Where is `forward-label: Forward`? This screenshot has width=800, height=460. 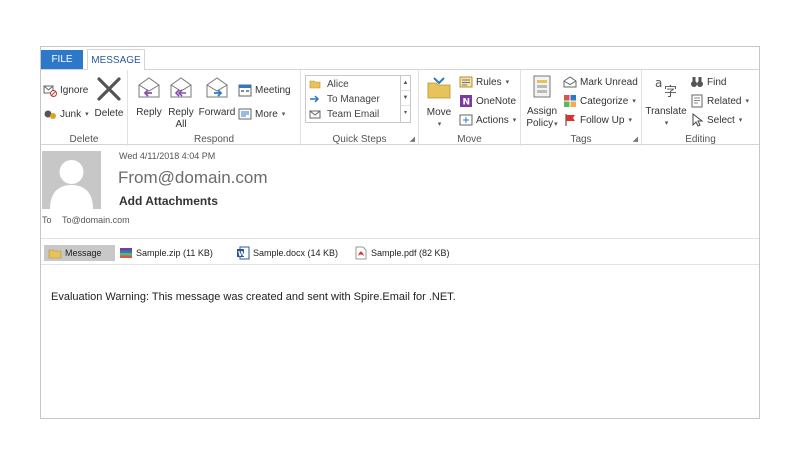
forward-label: Forward is located at coordinates (217, 112).